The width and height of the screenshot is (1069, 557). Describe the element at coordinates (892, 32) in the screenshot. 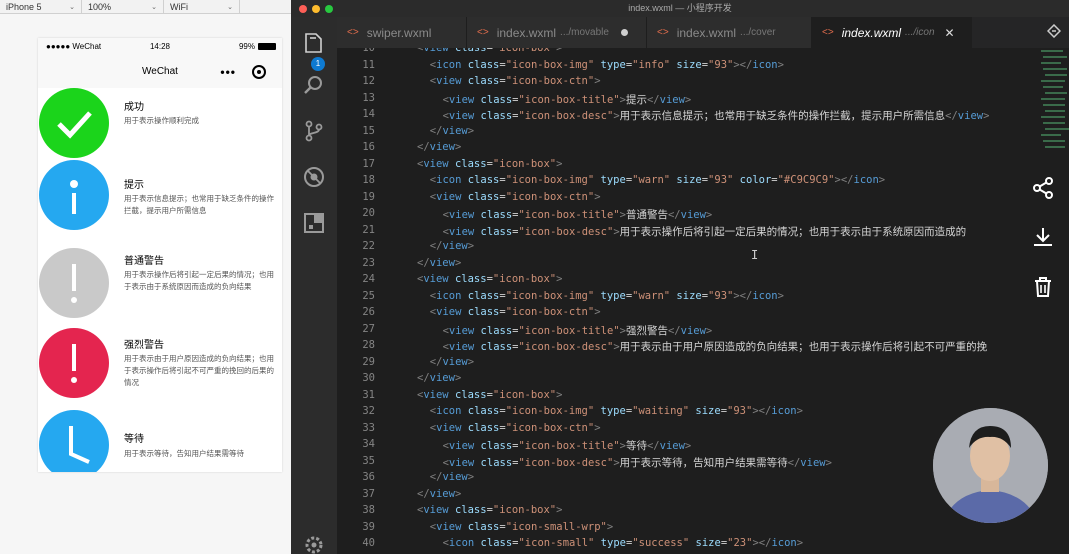

I see `tab-index-icon: <> index.wxml .../icon ✕` at that location.